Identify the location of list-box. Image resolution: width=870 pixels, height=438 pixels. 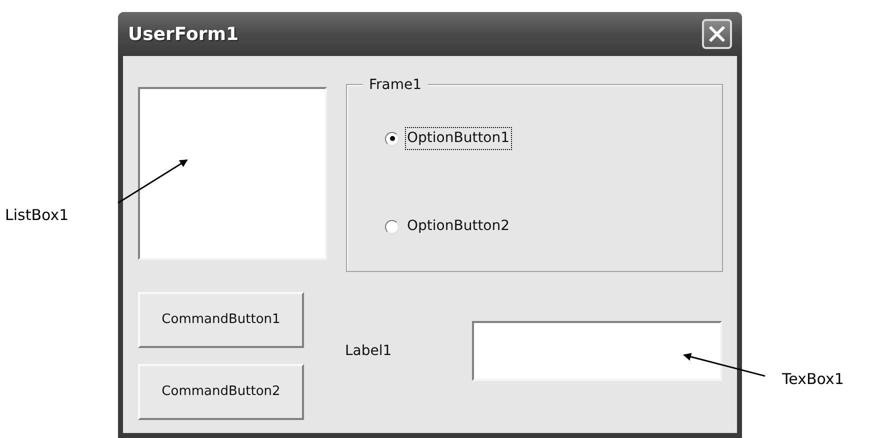
(232, 173).